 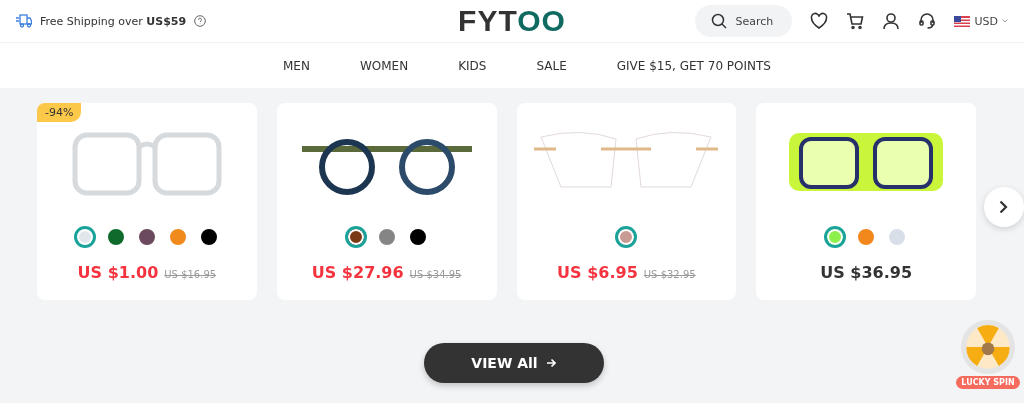 I want to click on original-price: US $32.95, so click(x=669, y=274).